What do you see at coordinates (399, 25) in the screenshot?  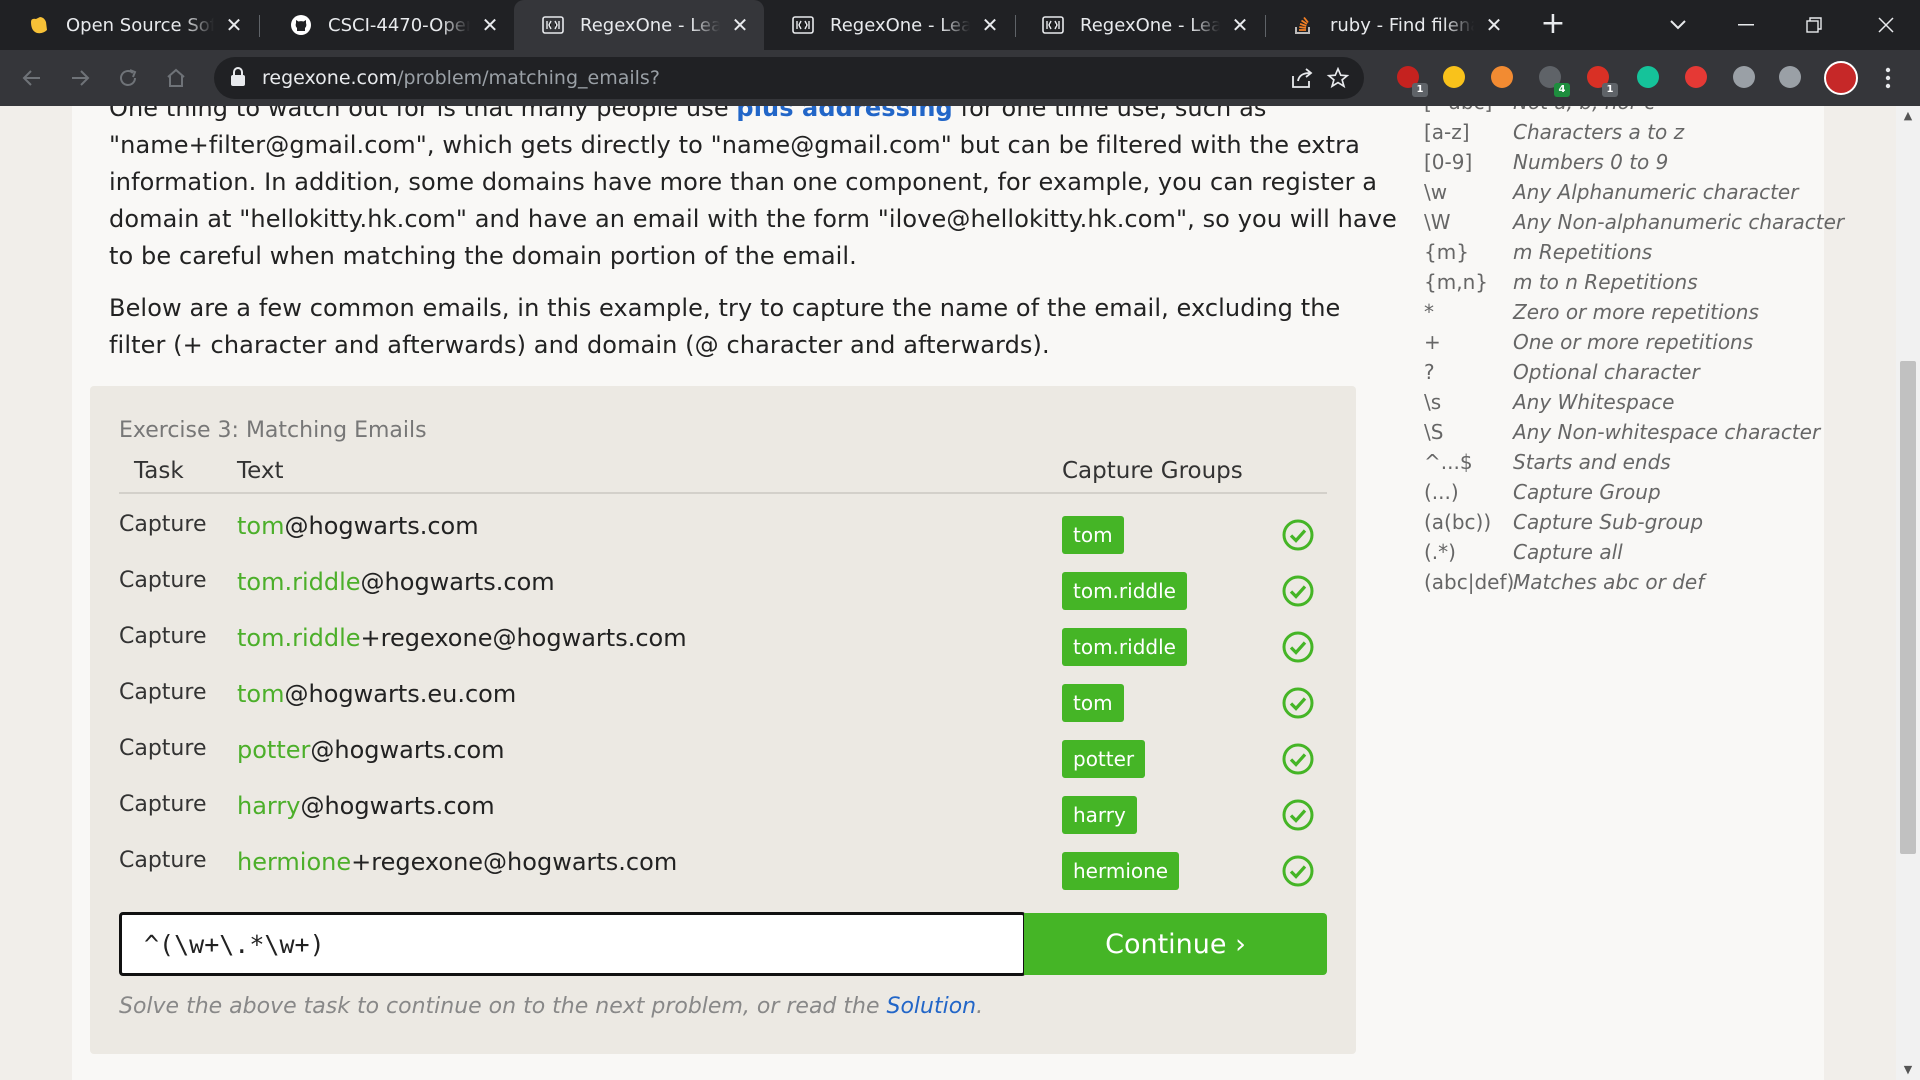 I see `tab-title: CSCI-4470-OpenSo` at bounding box center [399, 25].